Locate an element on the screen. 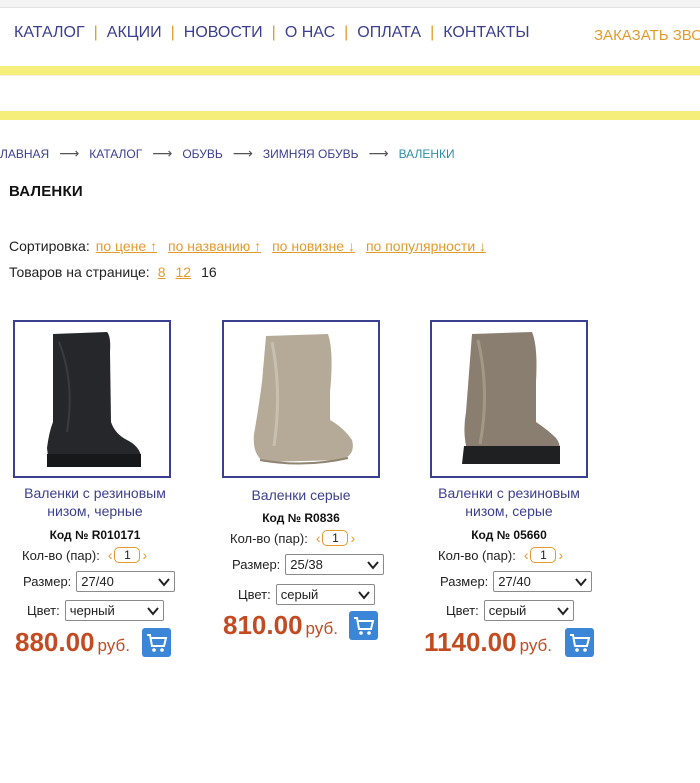 This screenshot has height=783, width=700. size-value: 25/38 is located at coordinates (306, 564).